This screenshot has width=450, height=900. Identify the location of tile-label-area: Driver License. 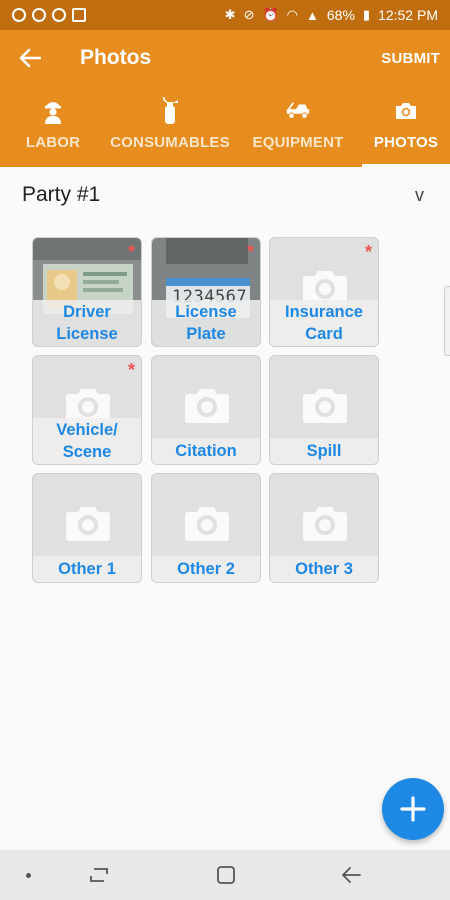
(87, 323).